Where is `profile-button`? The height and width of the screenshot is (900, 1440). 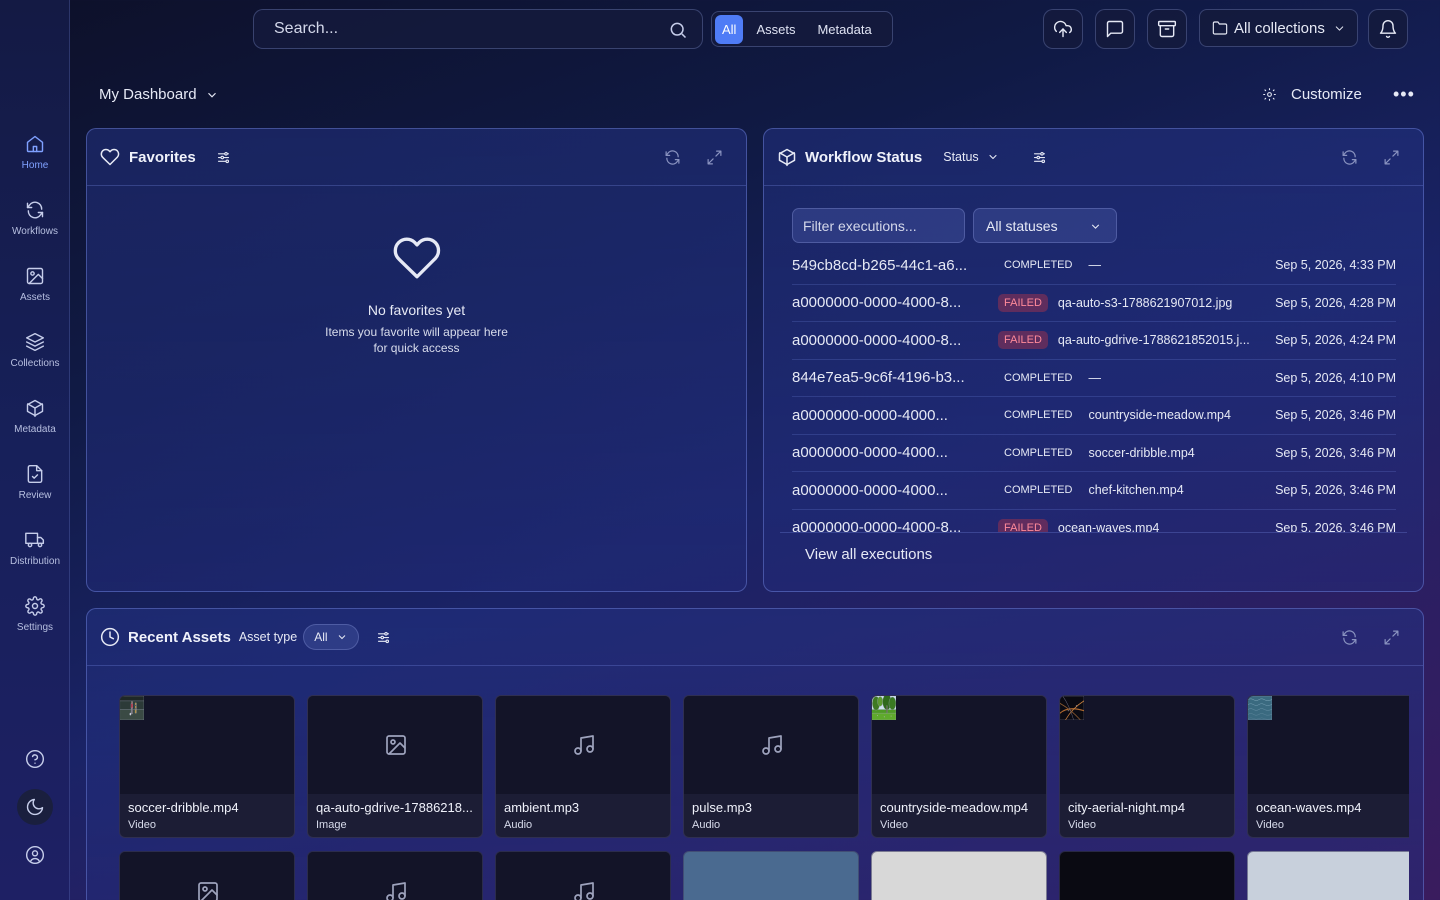 profile-button is located at coordinates (35, 855).